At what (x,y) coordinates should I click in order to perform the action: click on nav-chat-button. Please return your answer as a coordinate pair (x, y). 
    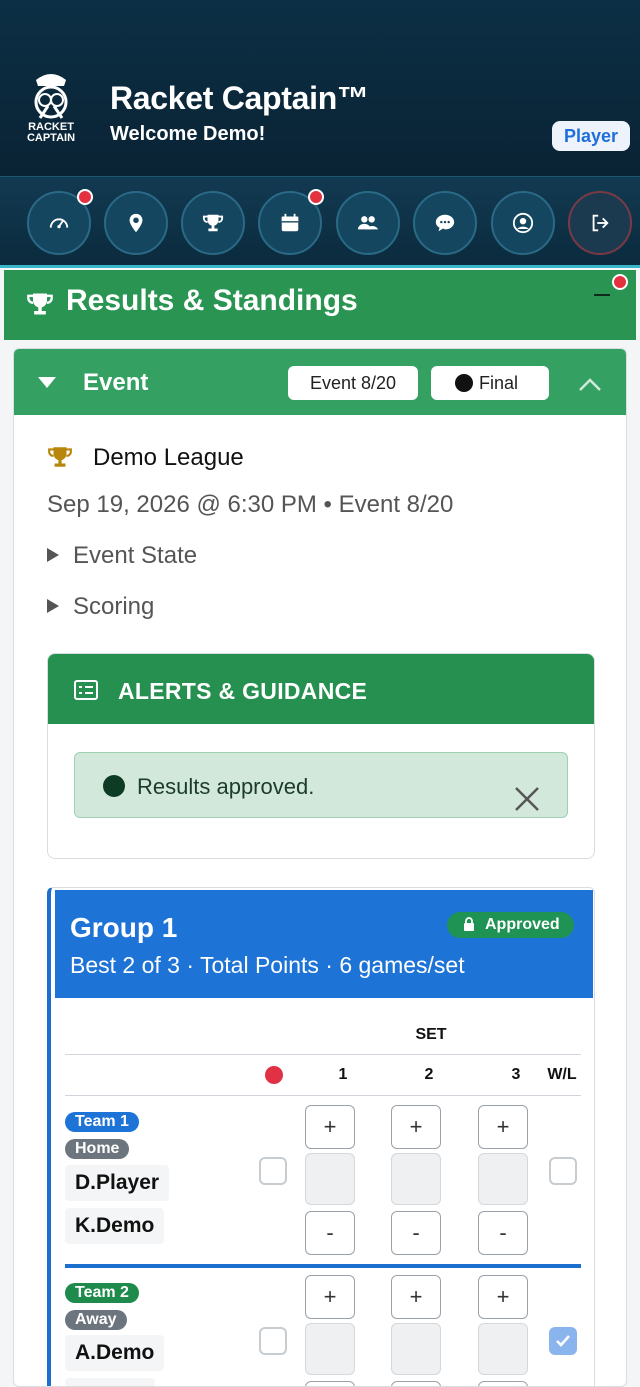
    Looking at the image, I should click on (445, 223).